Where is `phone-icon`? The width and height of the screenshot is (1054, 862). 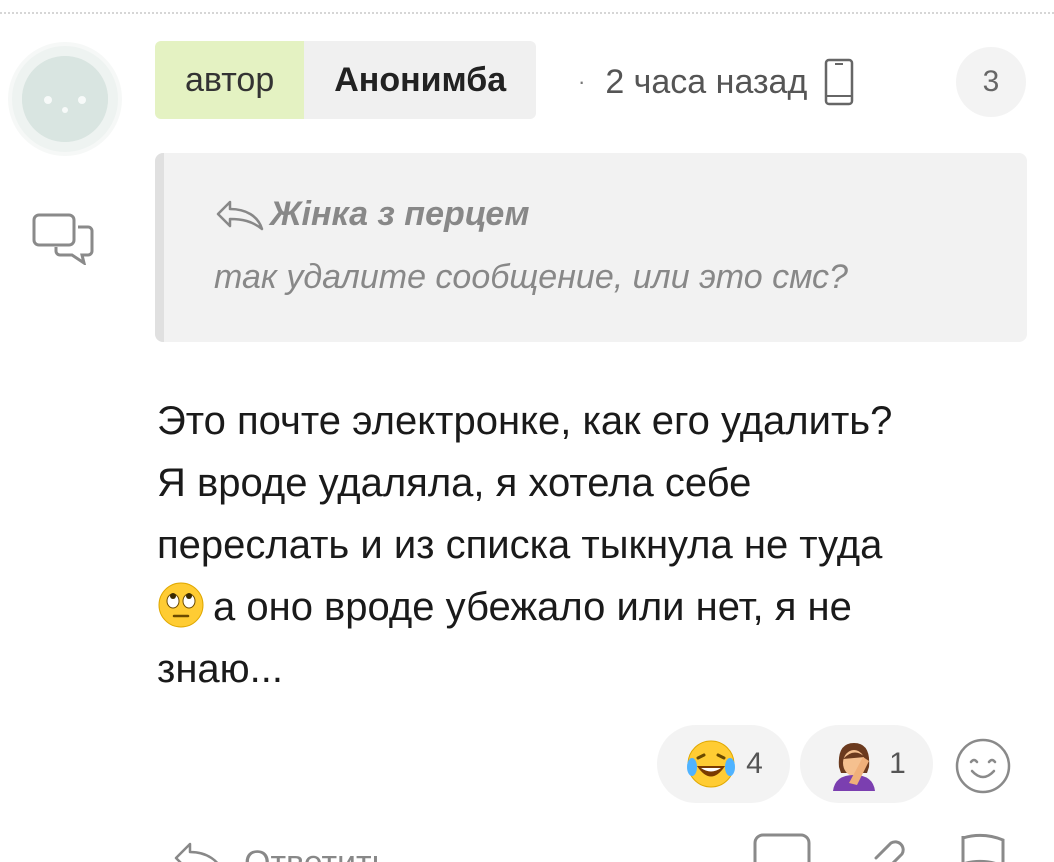
phone-icon is located at coordinates (839, 82).